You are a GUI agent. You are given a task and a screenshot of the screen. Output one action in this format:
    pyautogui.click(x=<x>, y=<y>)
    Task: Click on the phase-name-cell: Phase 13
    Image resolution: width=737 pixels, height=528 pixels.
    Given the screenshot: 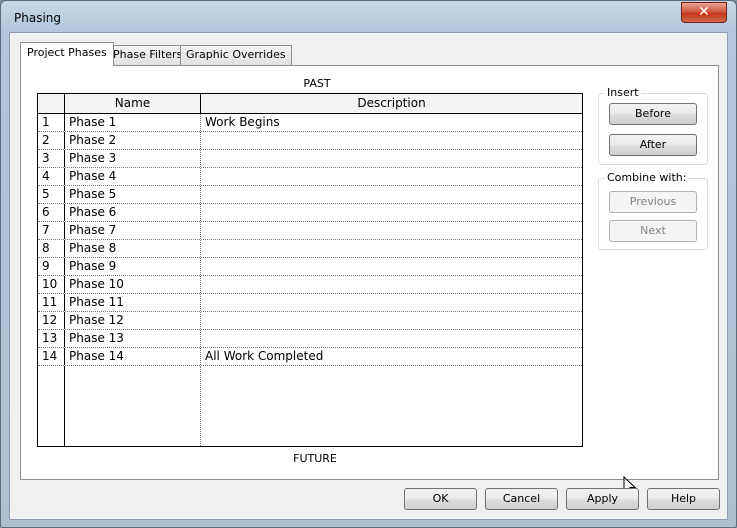 What is the action you would take?
    pyautogui.click(x=133, y=338)
    